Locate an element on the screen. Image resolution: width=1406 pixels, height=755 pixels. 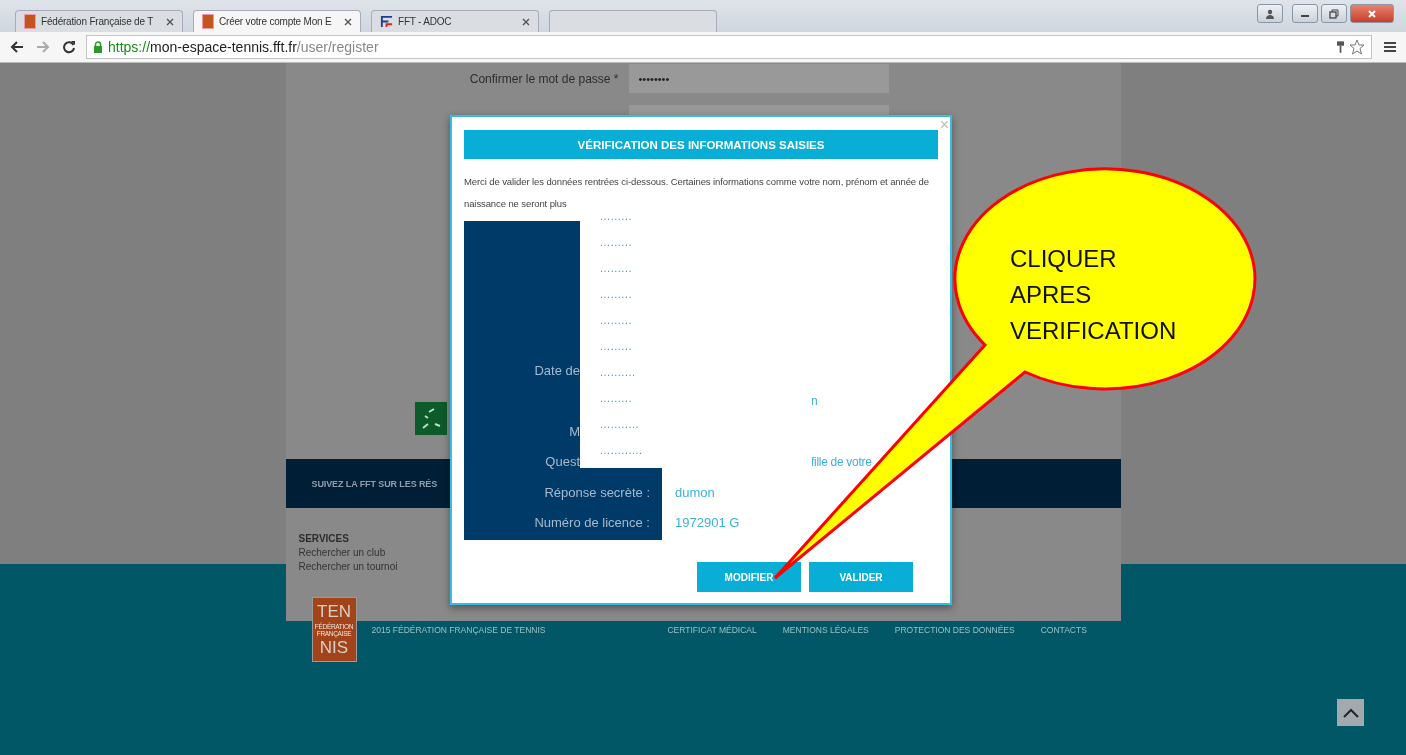
field-label: M is located at coordinates (574, 431).